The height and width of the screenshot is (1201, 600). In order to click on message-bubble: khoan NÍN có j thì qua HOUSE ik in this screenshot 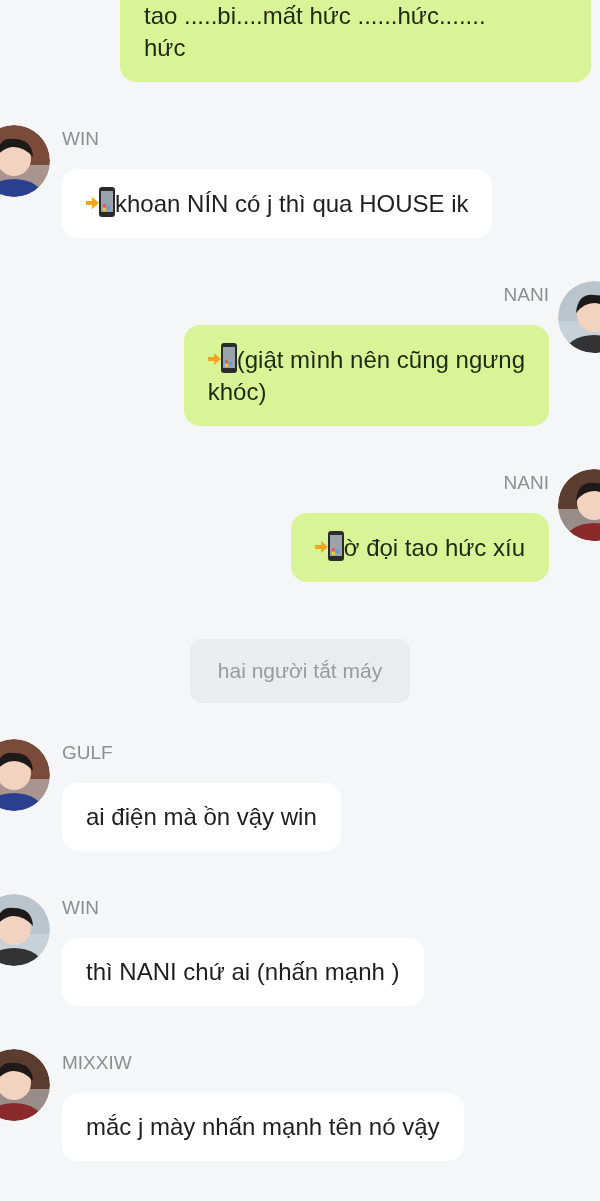, I will do `click(277, 203)`.